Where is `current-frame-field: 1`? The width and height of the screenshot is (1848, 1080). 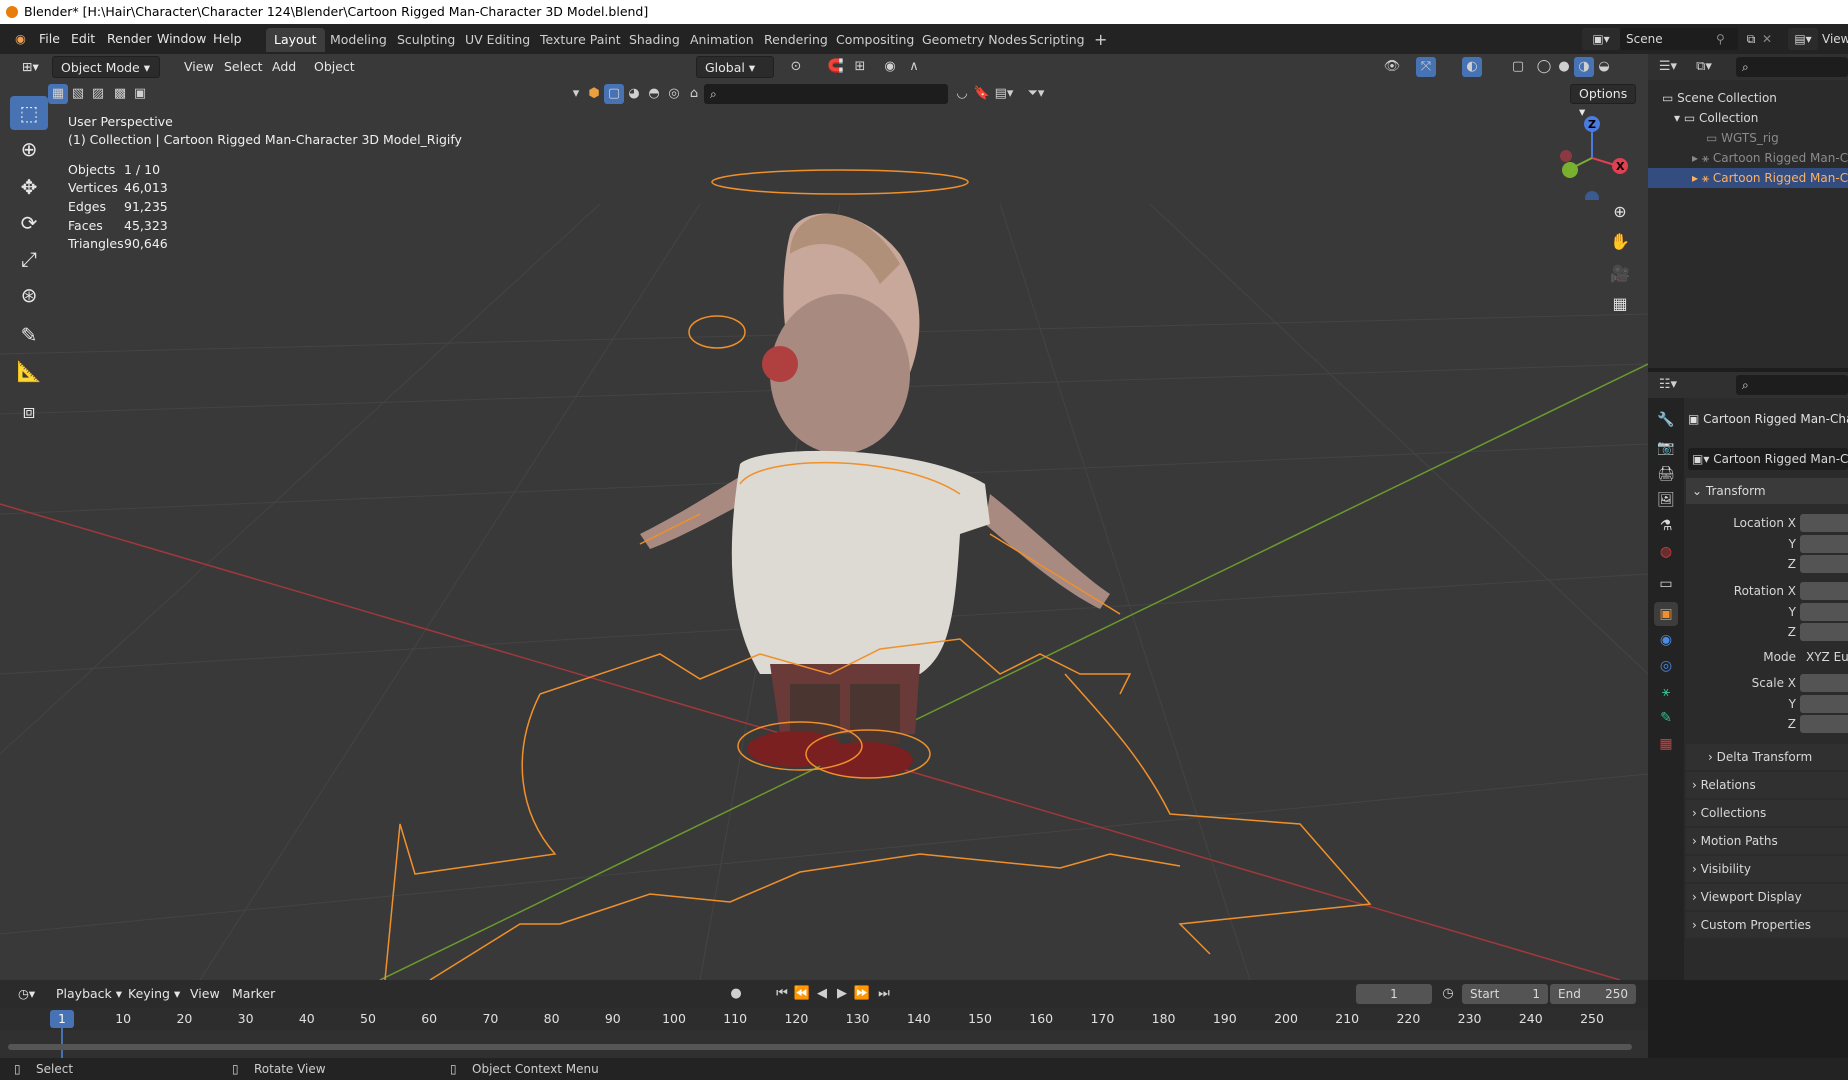 current-frame-field: 1 is located at coordinates (1394, 994).